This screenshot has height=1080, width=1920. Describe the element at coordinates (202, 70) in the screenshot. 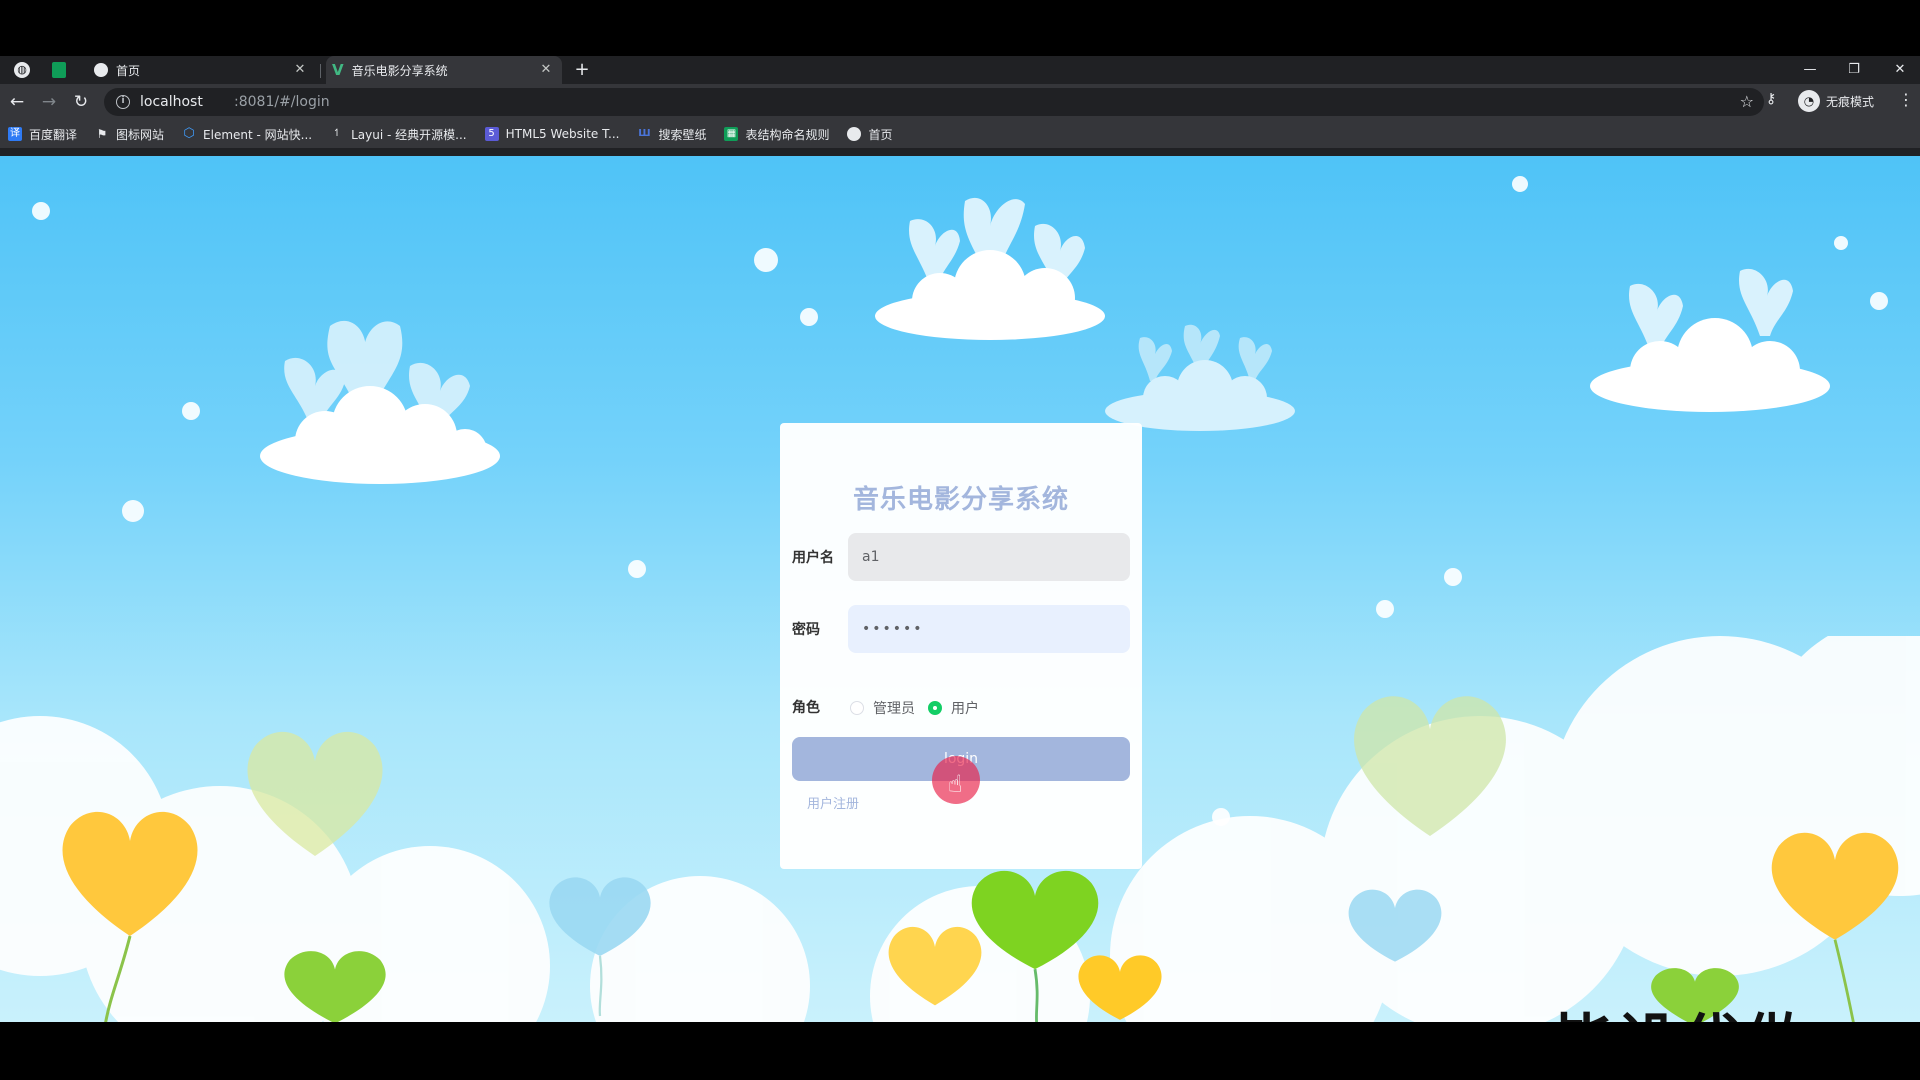

I see `tab-home: 首页 ✕` at that location.